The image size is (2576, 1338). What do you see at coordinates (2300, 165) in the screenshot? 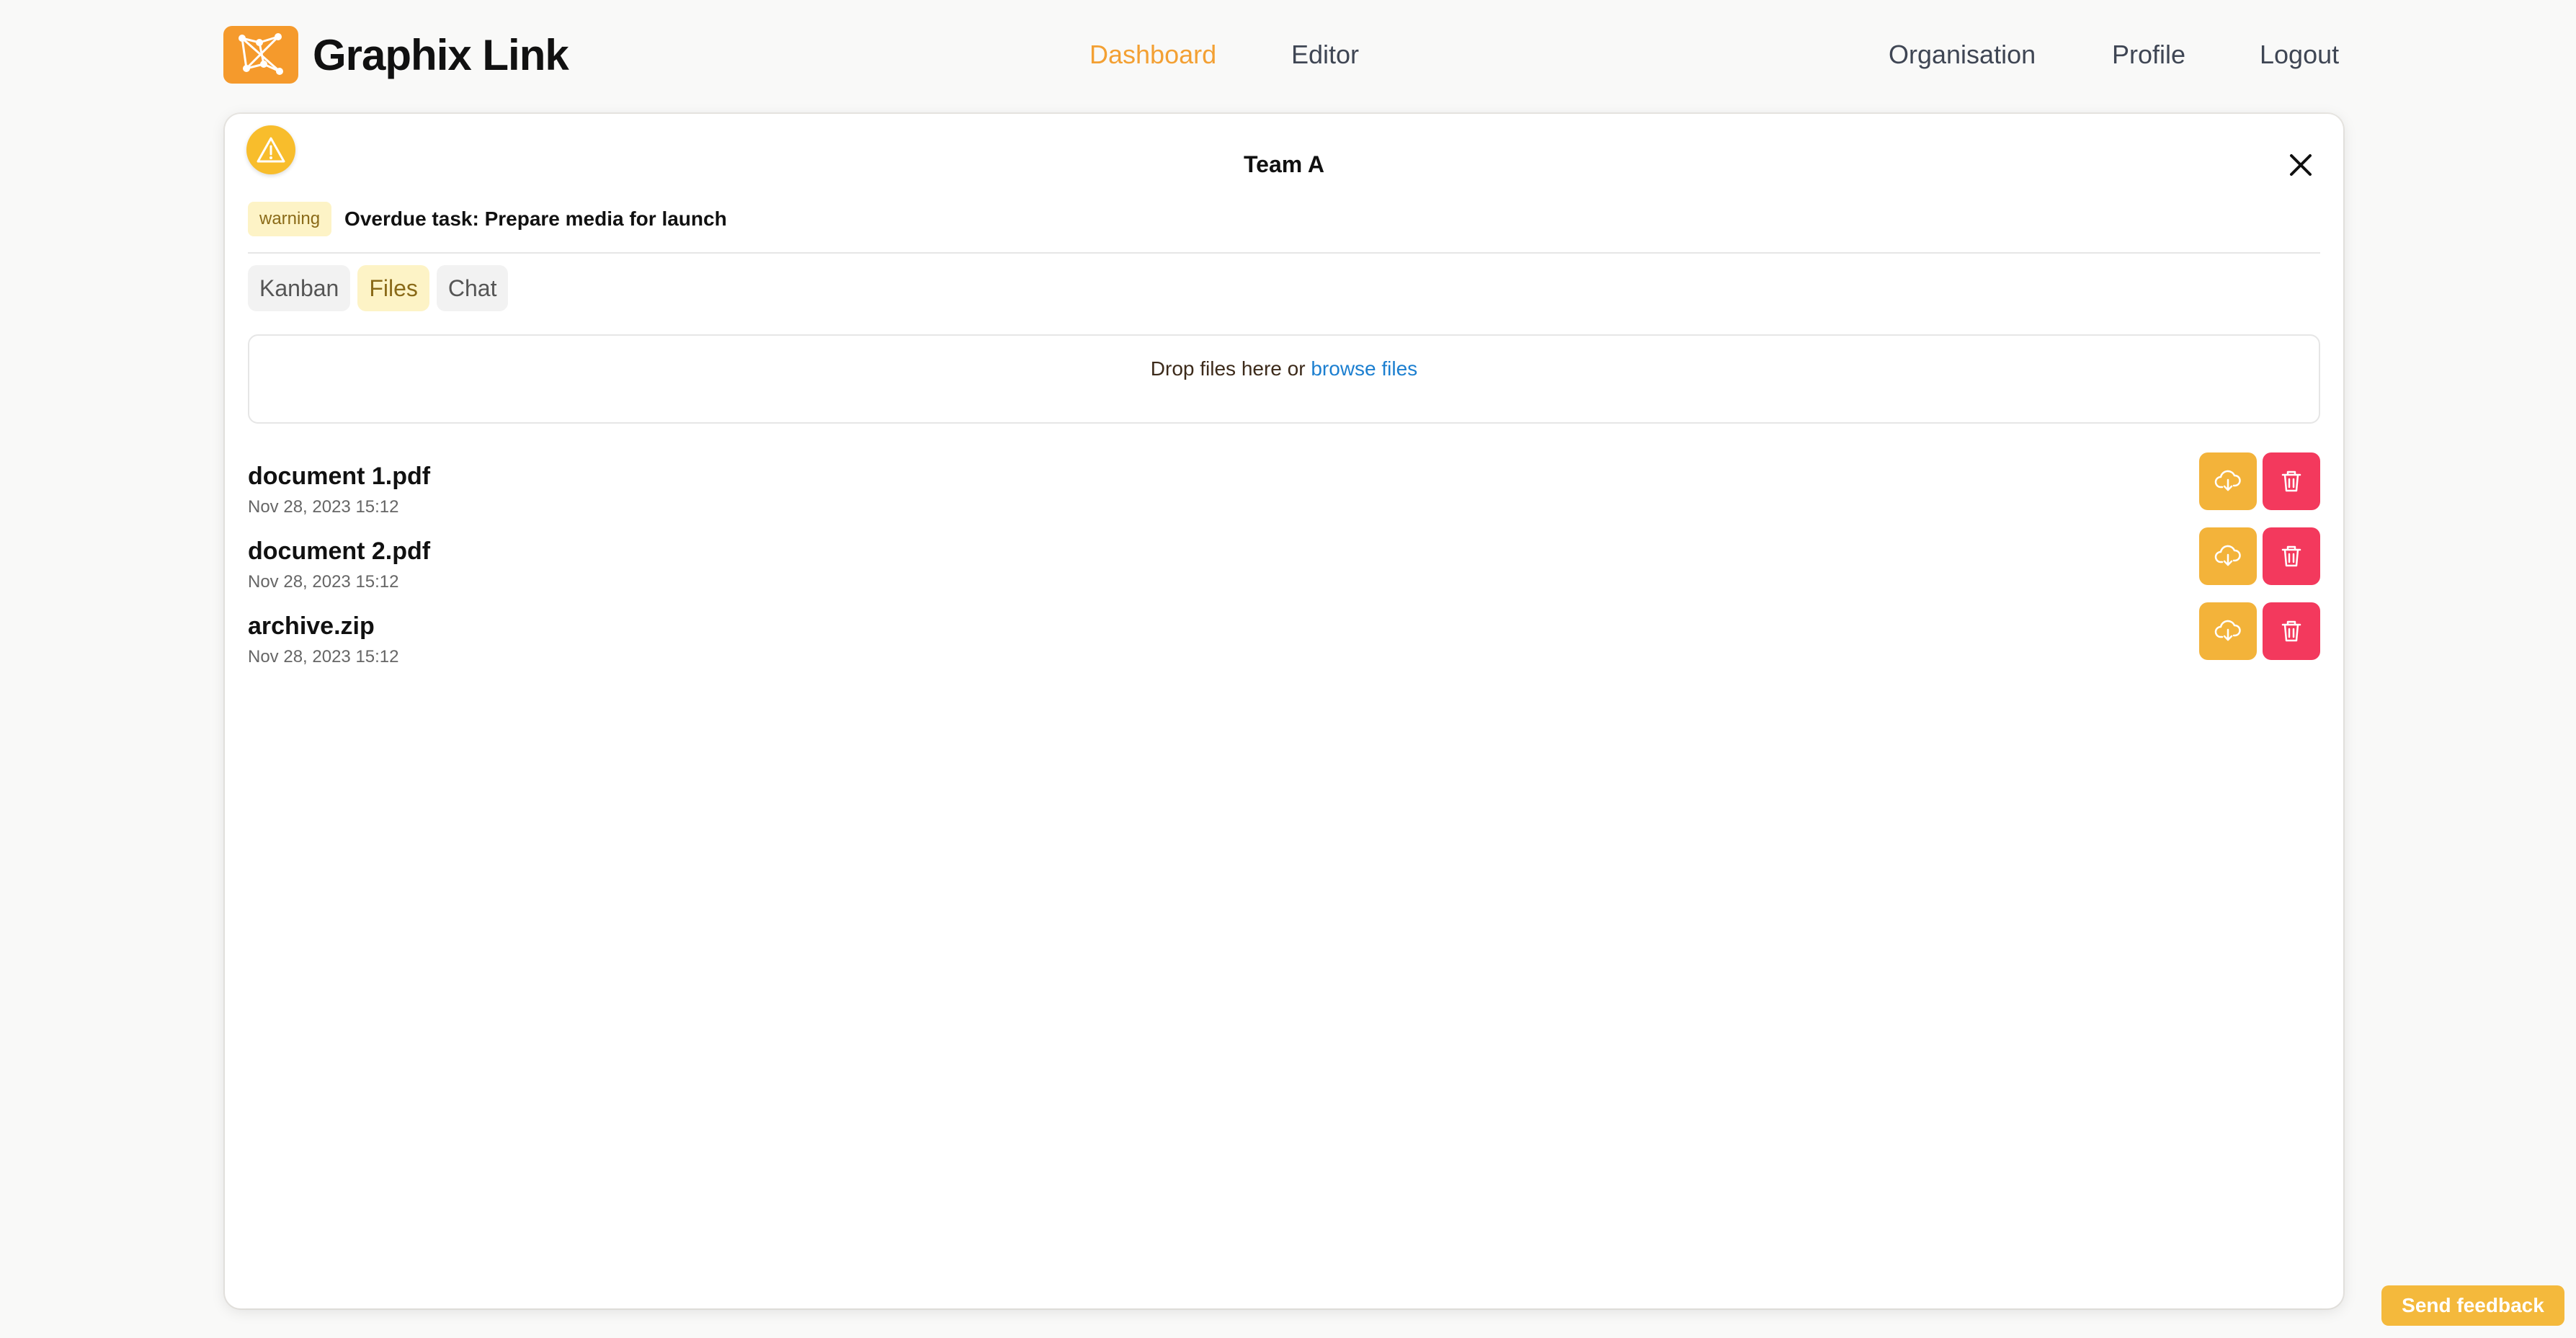
I see `close-icon` at bounding box center [2300, 165].